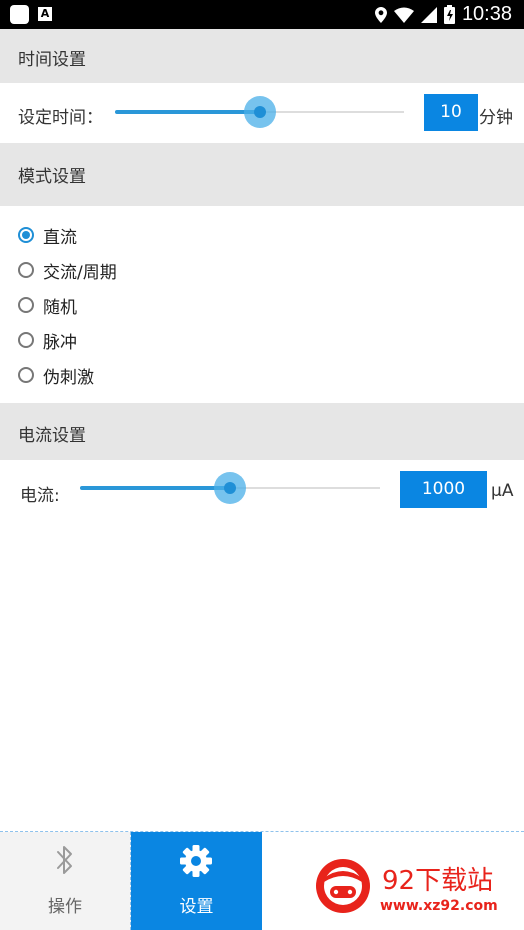 Image resolution: width=524 pixels, height=930 pixels. I want to click on current-settings-header: 电流设置, so click(262, 431).